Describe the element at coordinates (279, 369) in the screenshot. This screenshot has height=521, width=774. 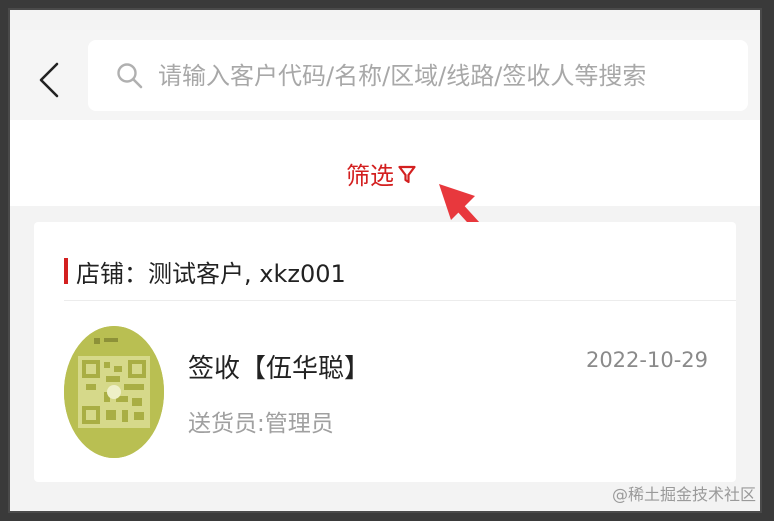
I see `record-title: 签收【伍华聪】` at that location.